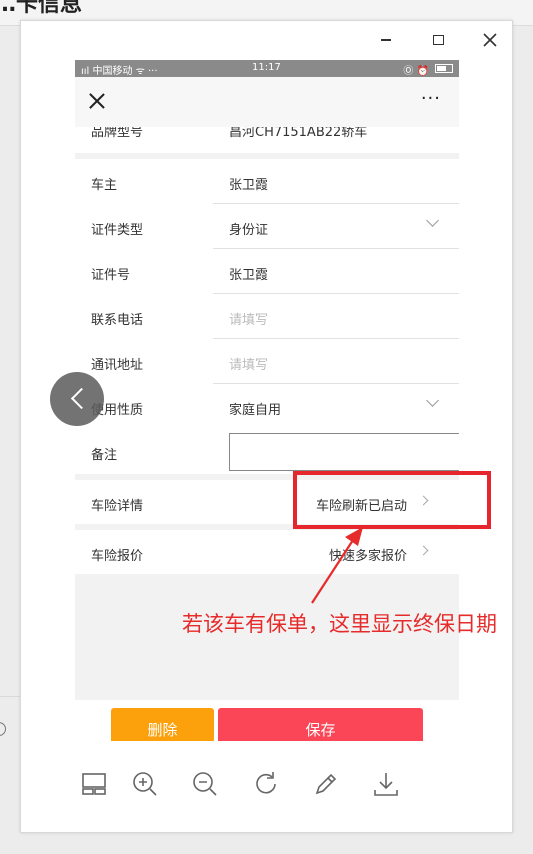 The image size is (533, 854). I want to click on viewer-toolbar, so click(266, 785).